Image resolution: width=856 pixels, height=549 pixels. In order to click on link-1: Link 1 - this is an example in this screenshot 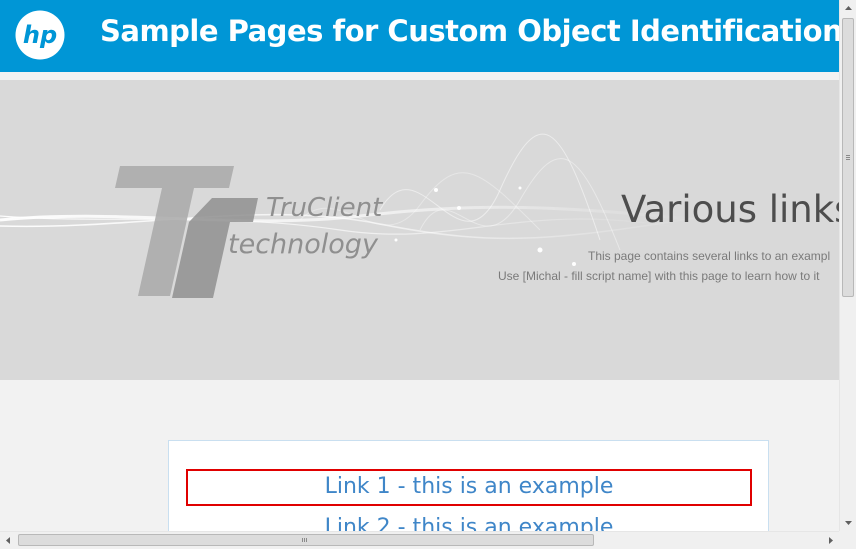, I will do `click(469, 486)`.